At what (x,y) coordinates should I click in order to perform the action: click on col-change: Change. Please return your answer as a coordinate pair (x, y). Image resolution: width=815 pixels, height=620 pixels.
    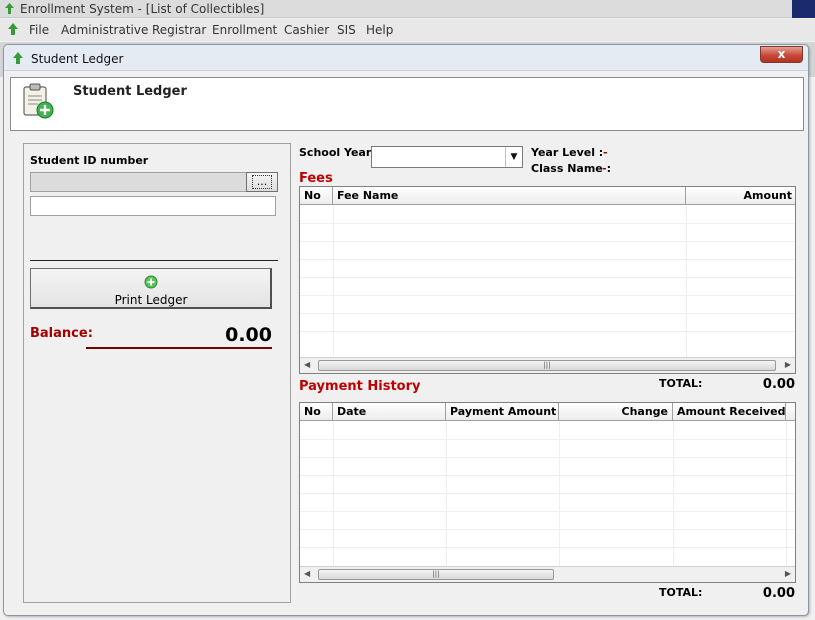
    Looking at the image, I should click on (616, 411).